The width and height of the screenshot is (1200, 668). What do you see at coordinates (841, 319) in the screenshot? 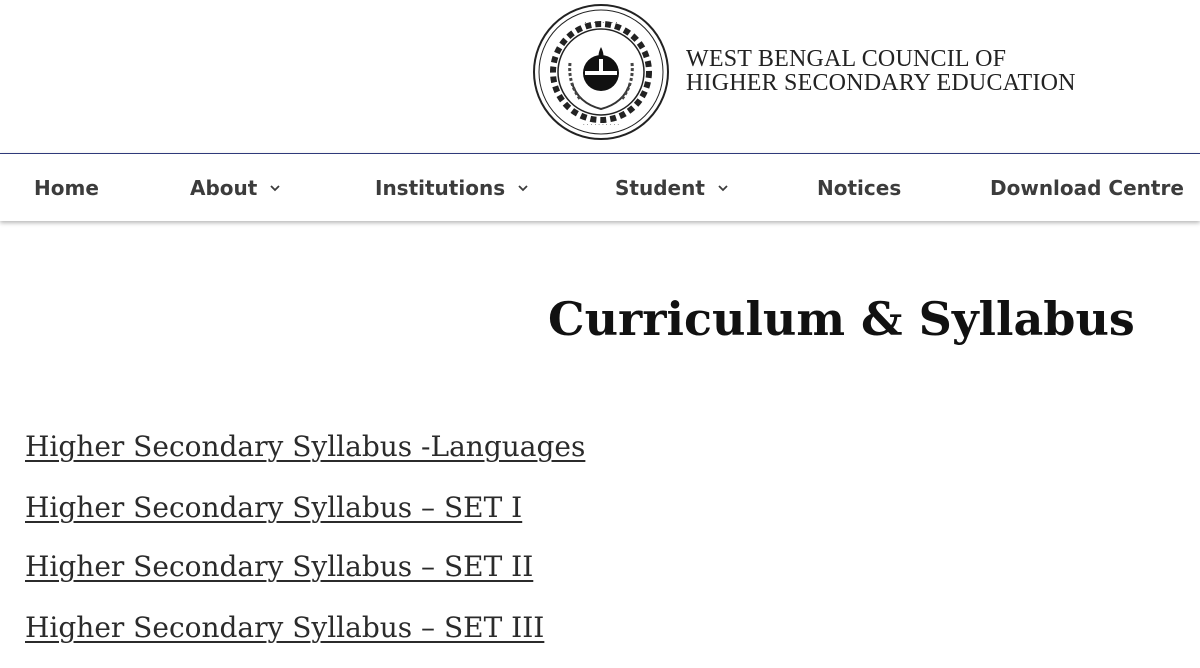
I see `page-title: Curriculum & Syllabus` at bounding box center [841, 319].